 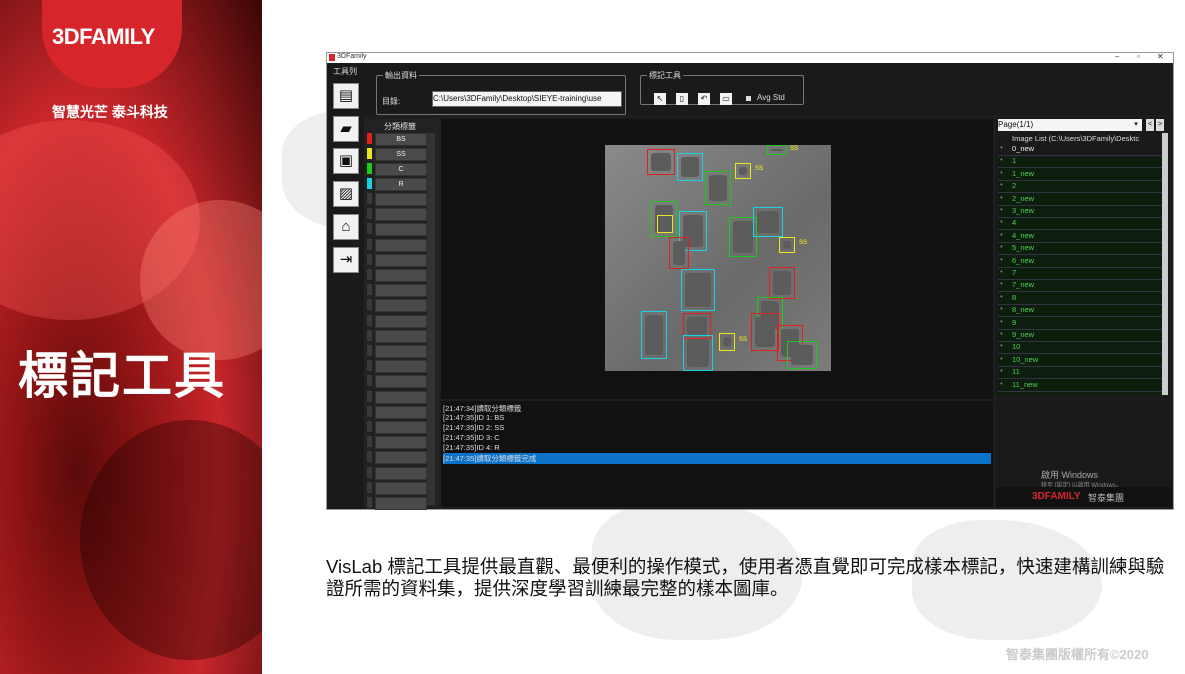 What do you see at coordinates (1080, 162) in the screenshot?
I see `image-list-item: * 1` at bounding box center [1080, 162].